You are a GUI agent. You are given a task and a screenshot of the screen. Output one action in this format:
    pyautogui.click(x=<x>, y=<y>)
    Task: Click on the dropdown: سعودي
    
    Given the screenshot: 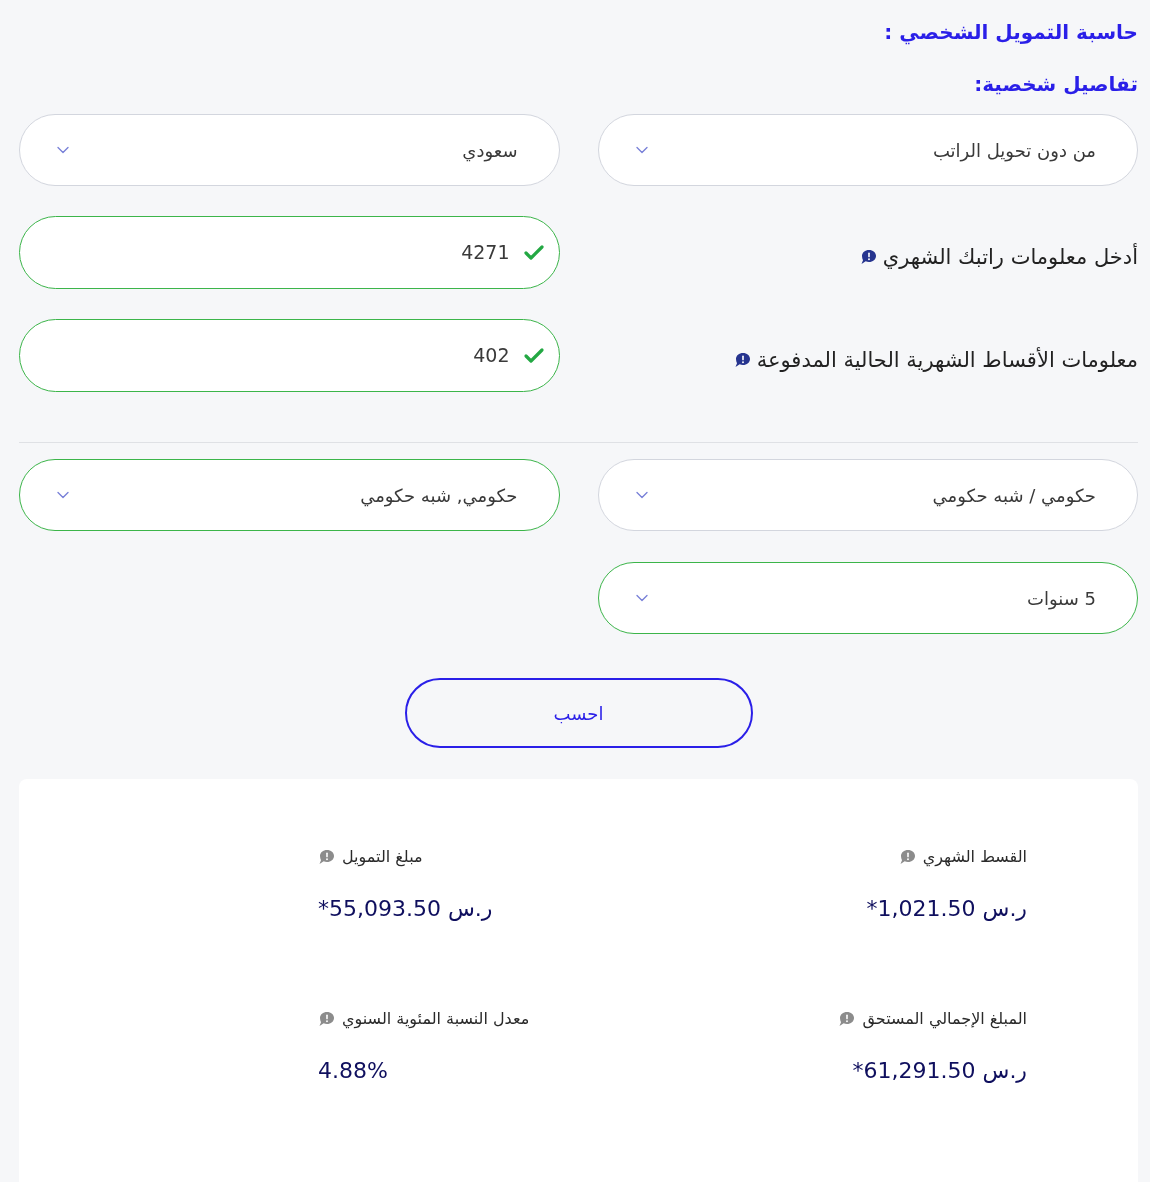 What is the action you would take?
    pyautogui.click(x=289, y=150)
    